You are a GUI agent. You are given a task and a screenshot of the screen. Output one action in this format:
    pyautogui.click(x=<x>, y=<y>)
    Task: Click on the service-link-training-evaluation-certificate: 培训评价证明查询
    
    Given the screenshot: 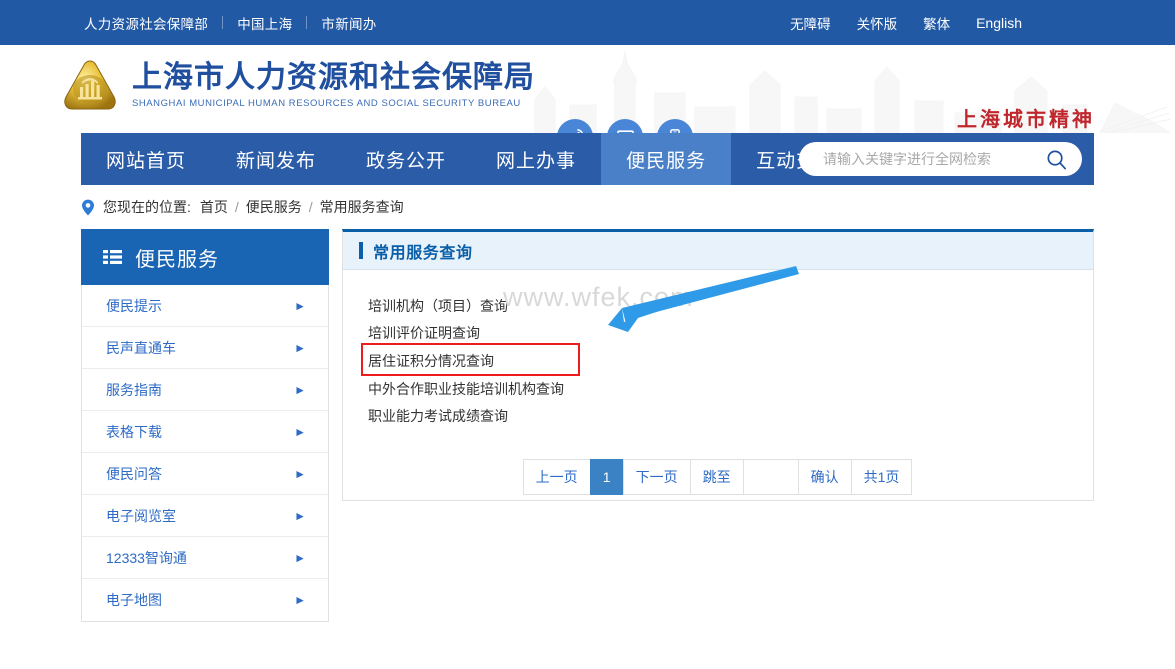 What is the action you would take?
    pyautogui.click(x=424, y=333)
    